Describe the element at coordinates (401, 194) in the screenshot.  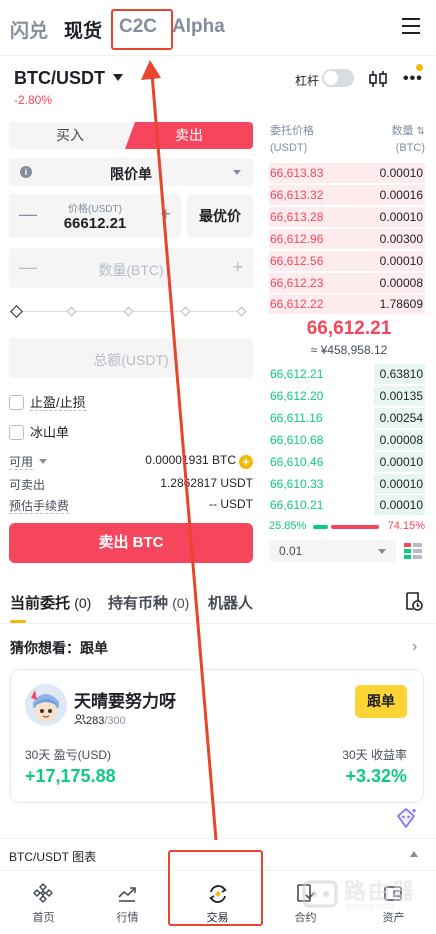
I see `ask-qty: 0.00016` at that location.